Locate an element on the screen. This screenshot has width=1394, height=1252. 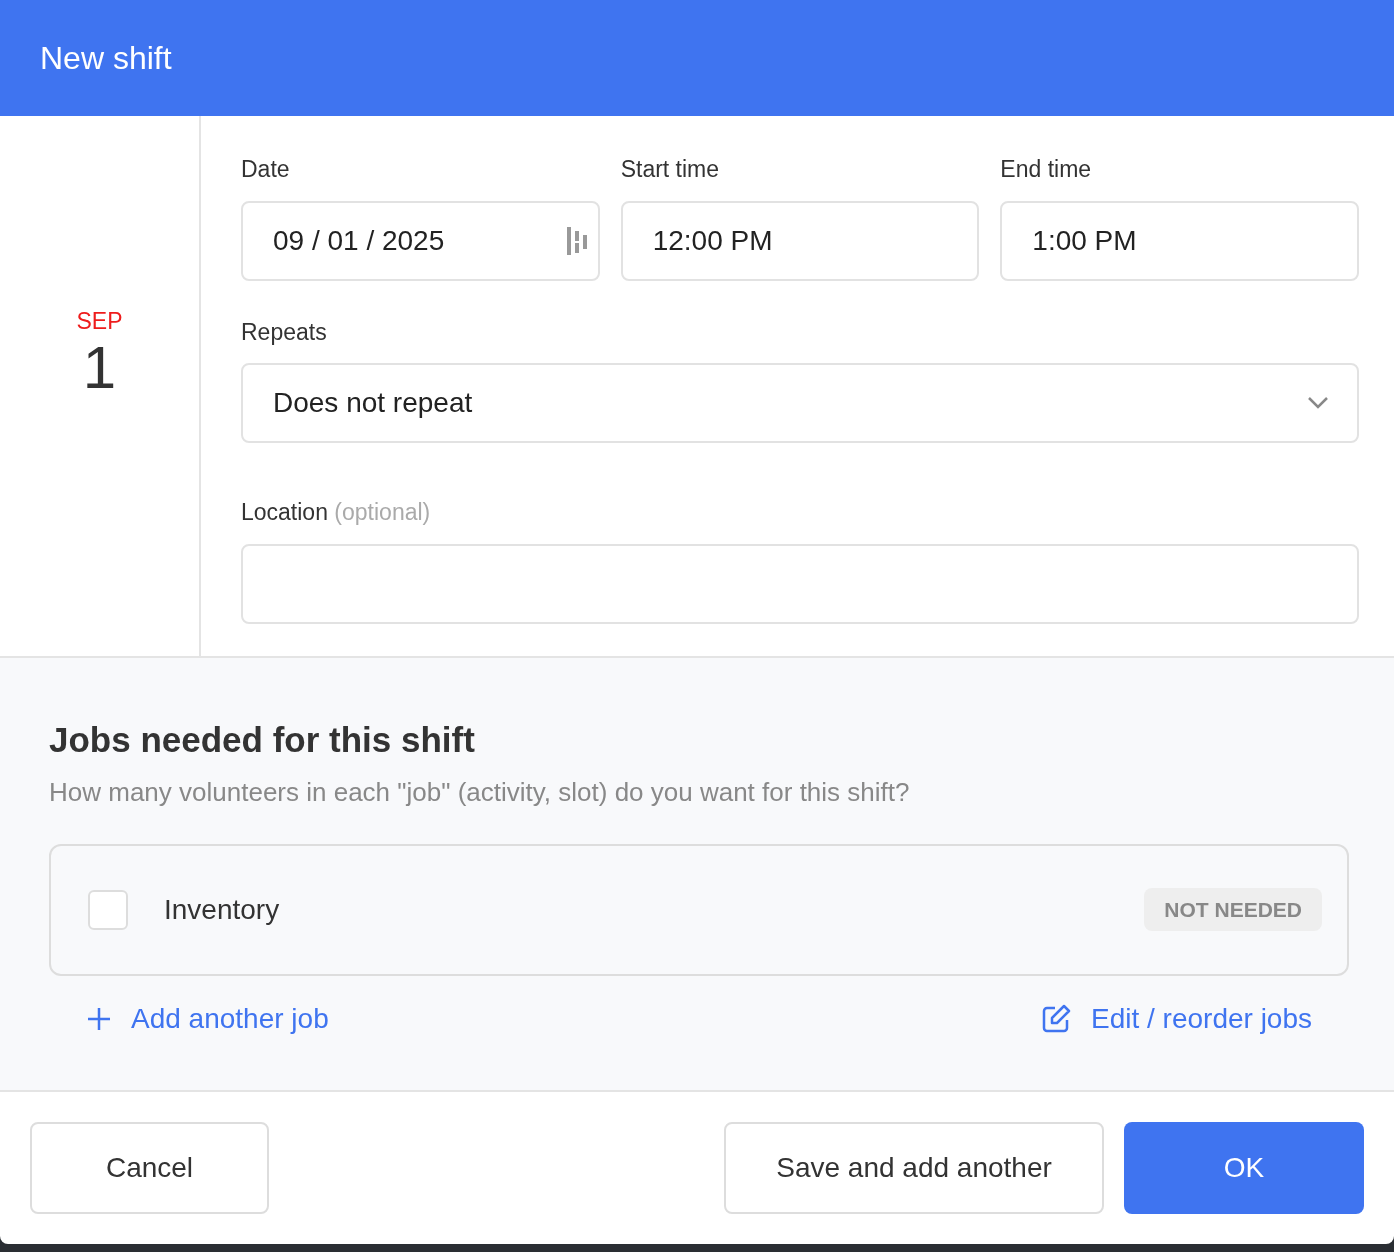
day-number: 1 is located at coordinates (99, 368).